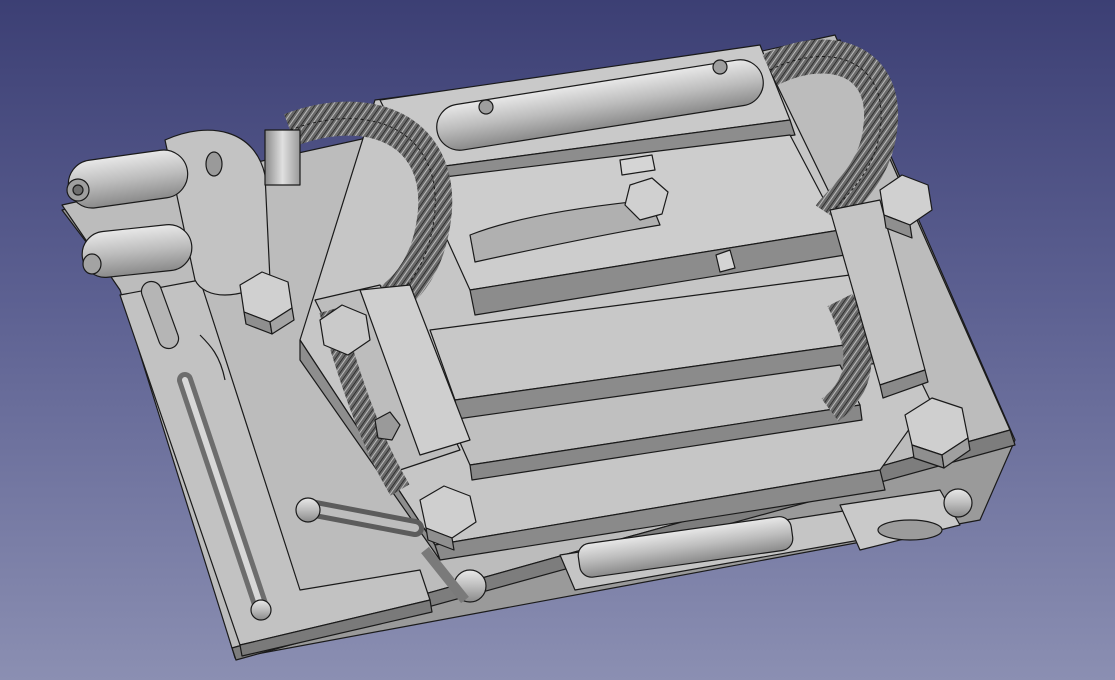 The image size is (1115, 680). What do you see at coordinates (267, 303) in the screenshot?
I see `hex-nut-top-left` at bounding box center [267, 303].